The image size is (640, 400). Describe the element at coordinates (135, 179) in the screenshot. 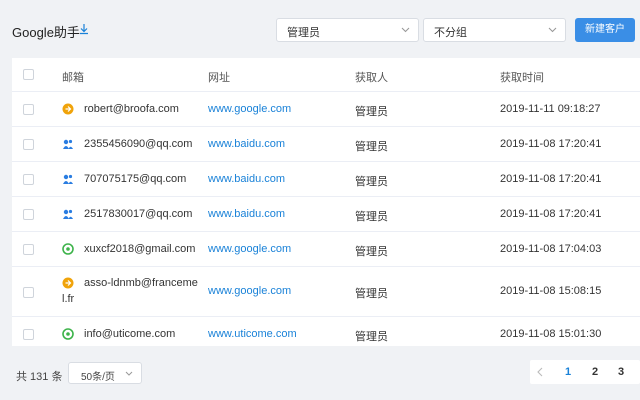

I see `email-cell: 707075175@qq.com` at that location.